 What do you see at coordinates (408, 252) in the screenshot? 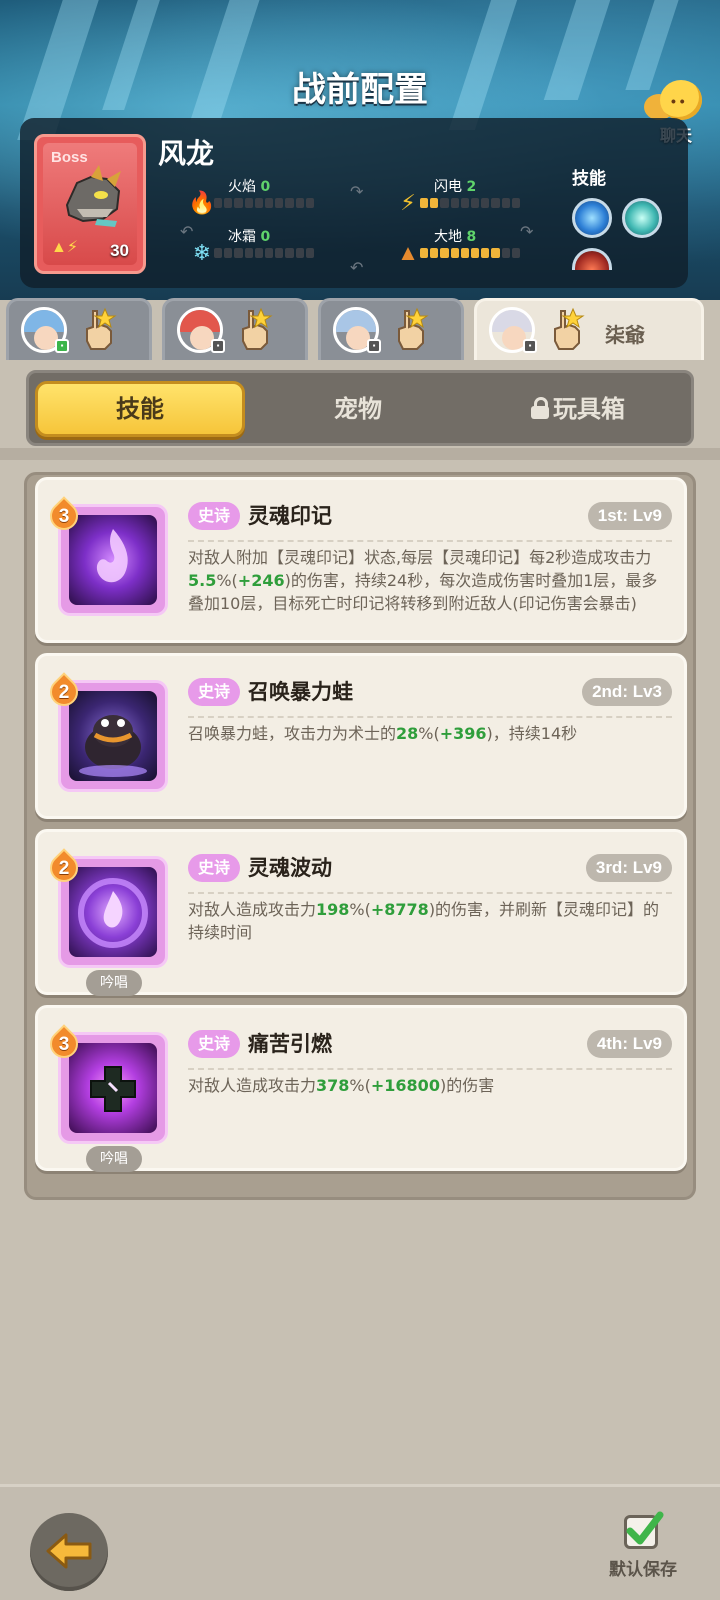
I see `mountain-icon: ▲` at bounding box center [408, 252].